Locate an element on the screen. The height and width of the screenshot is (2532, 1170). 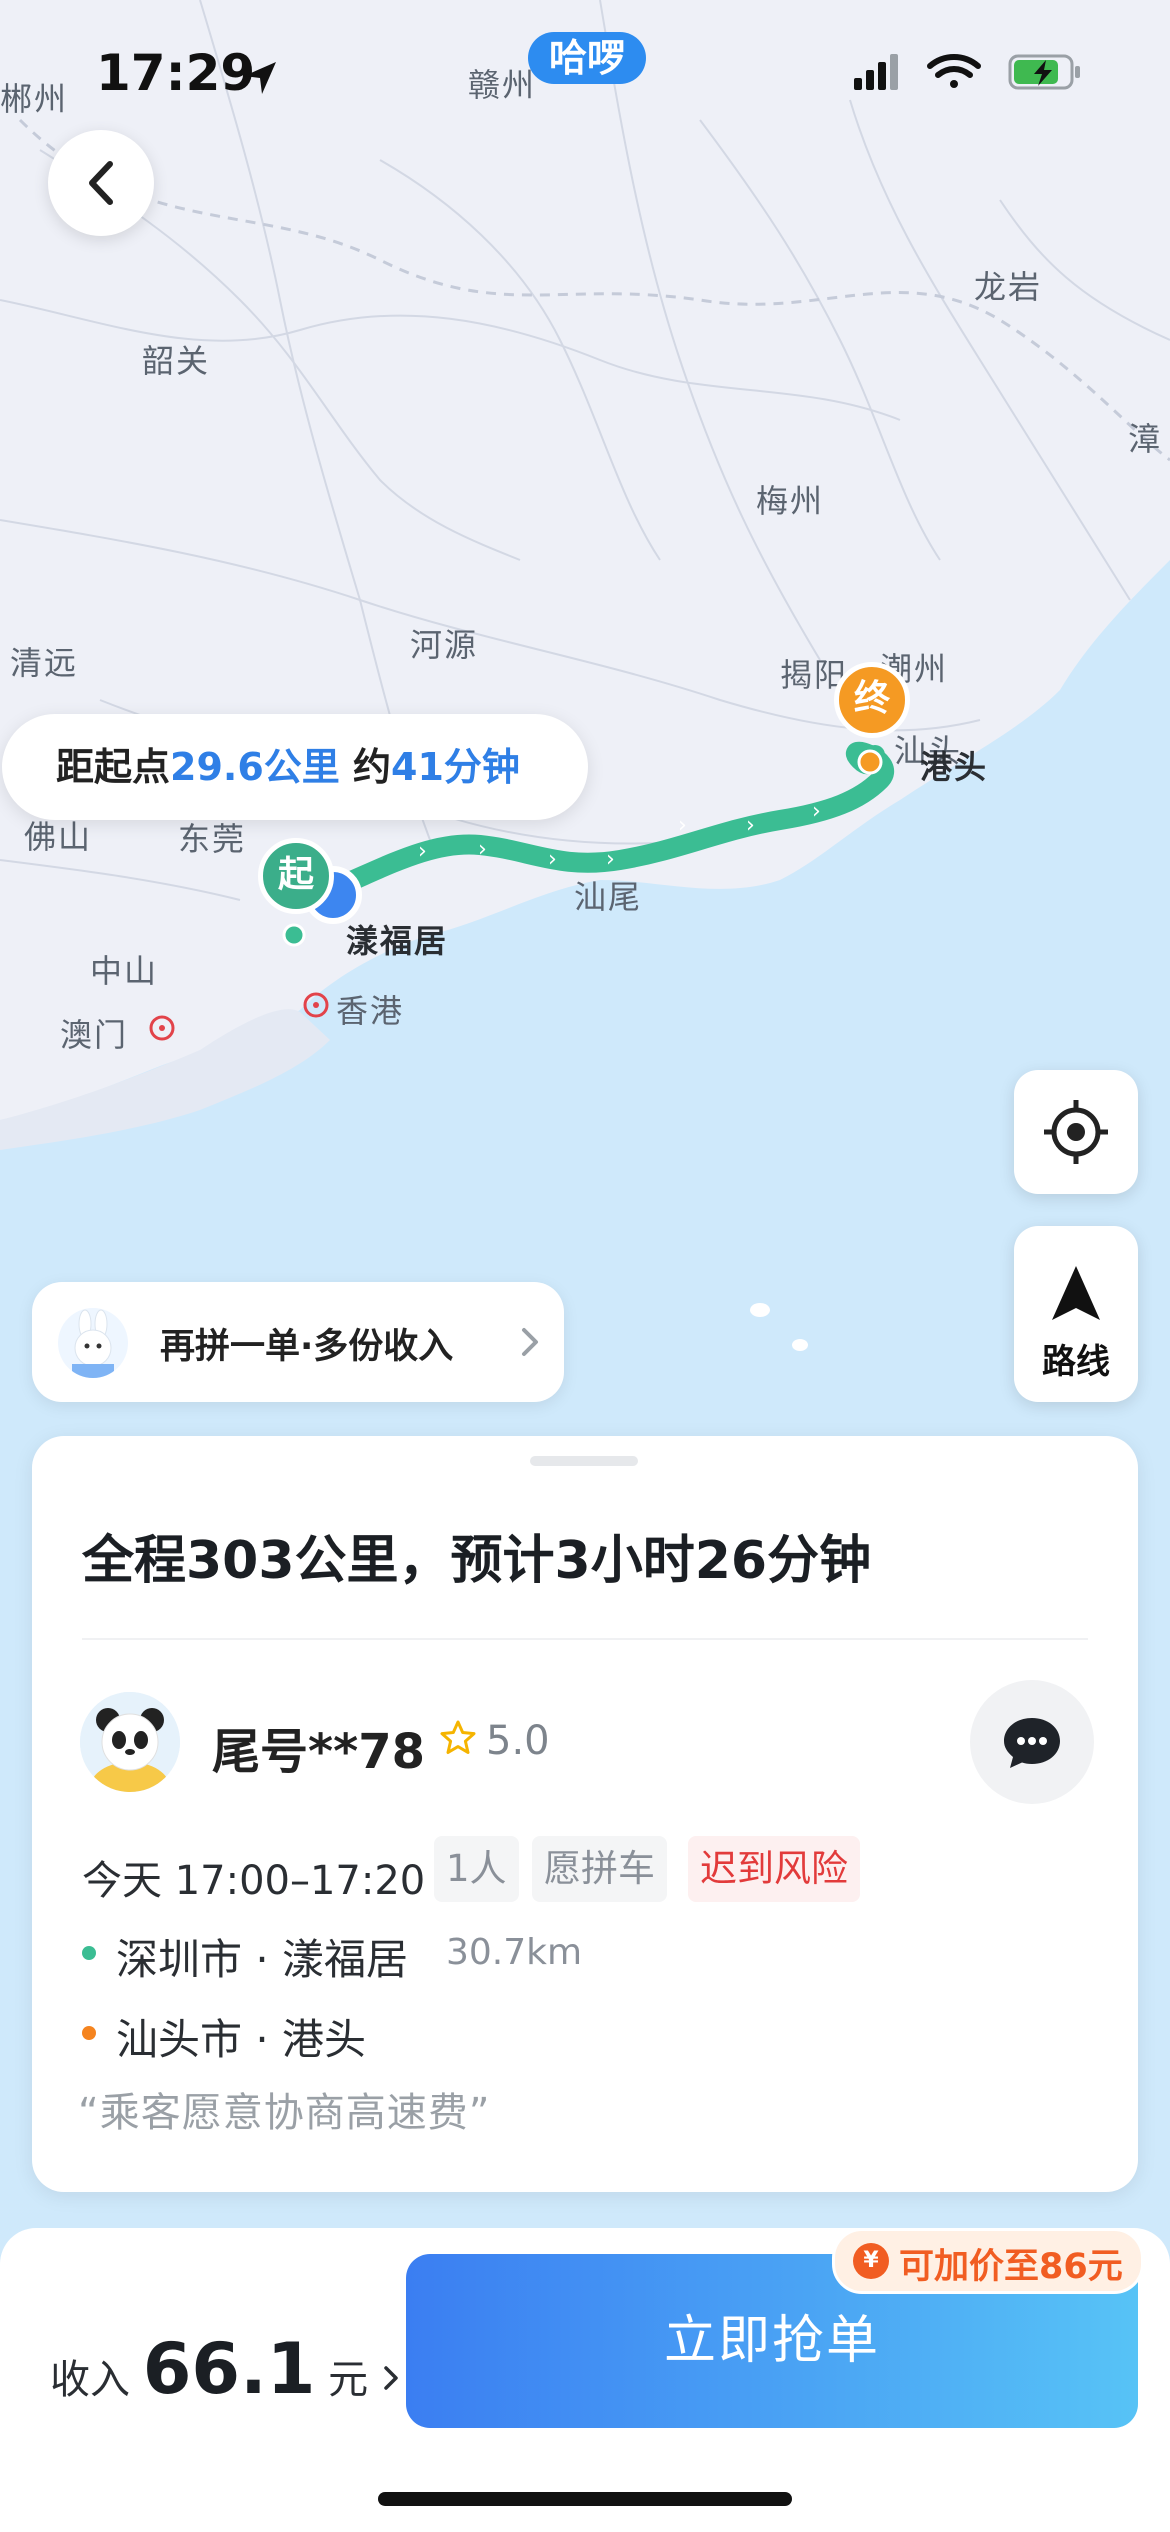
locate-button is located at coordinates (1076, 1132).